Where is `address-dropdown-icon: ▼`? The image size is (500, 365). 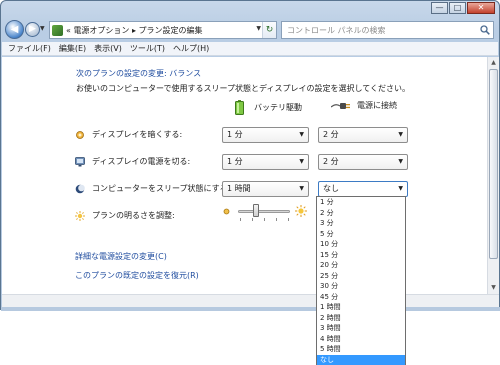
address-dropdown-icon: ▼ is located at coordinates (258, 28).